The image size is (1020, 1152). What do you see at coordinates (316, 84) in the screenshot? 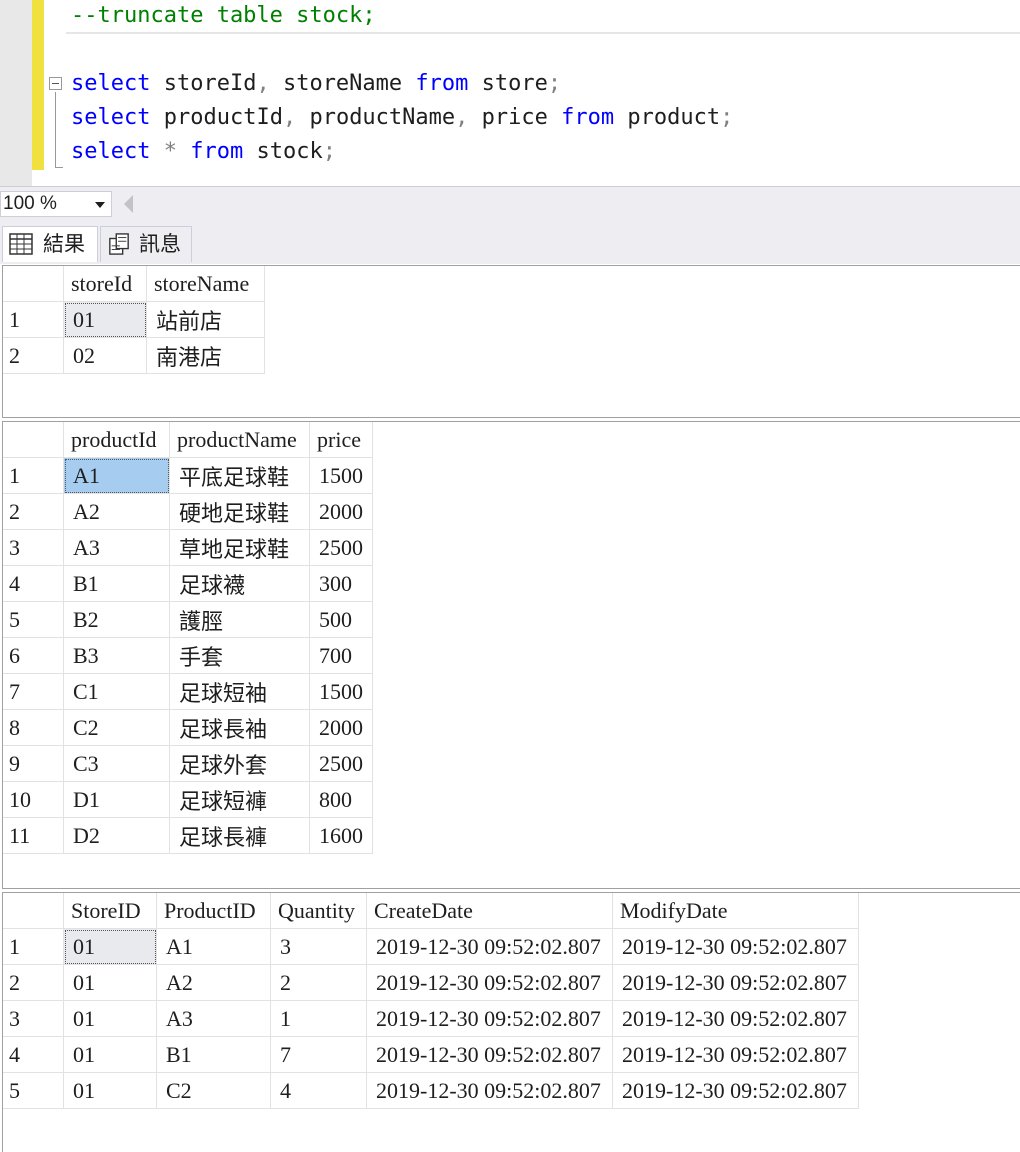
I see `editor-line-query1: select storeId, storeName from store;` at bounding box center [316, 84].